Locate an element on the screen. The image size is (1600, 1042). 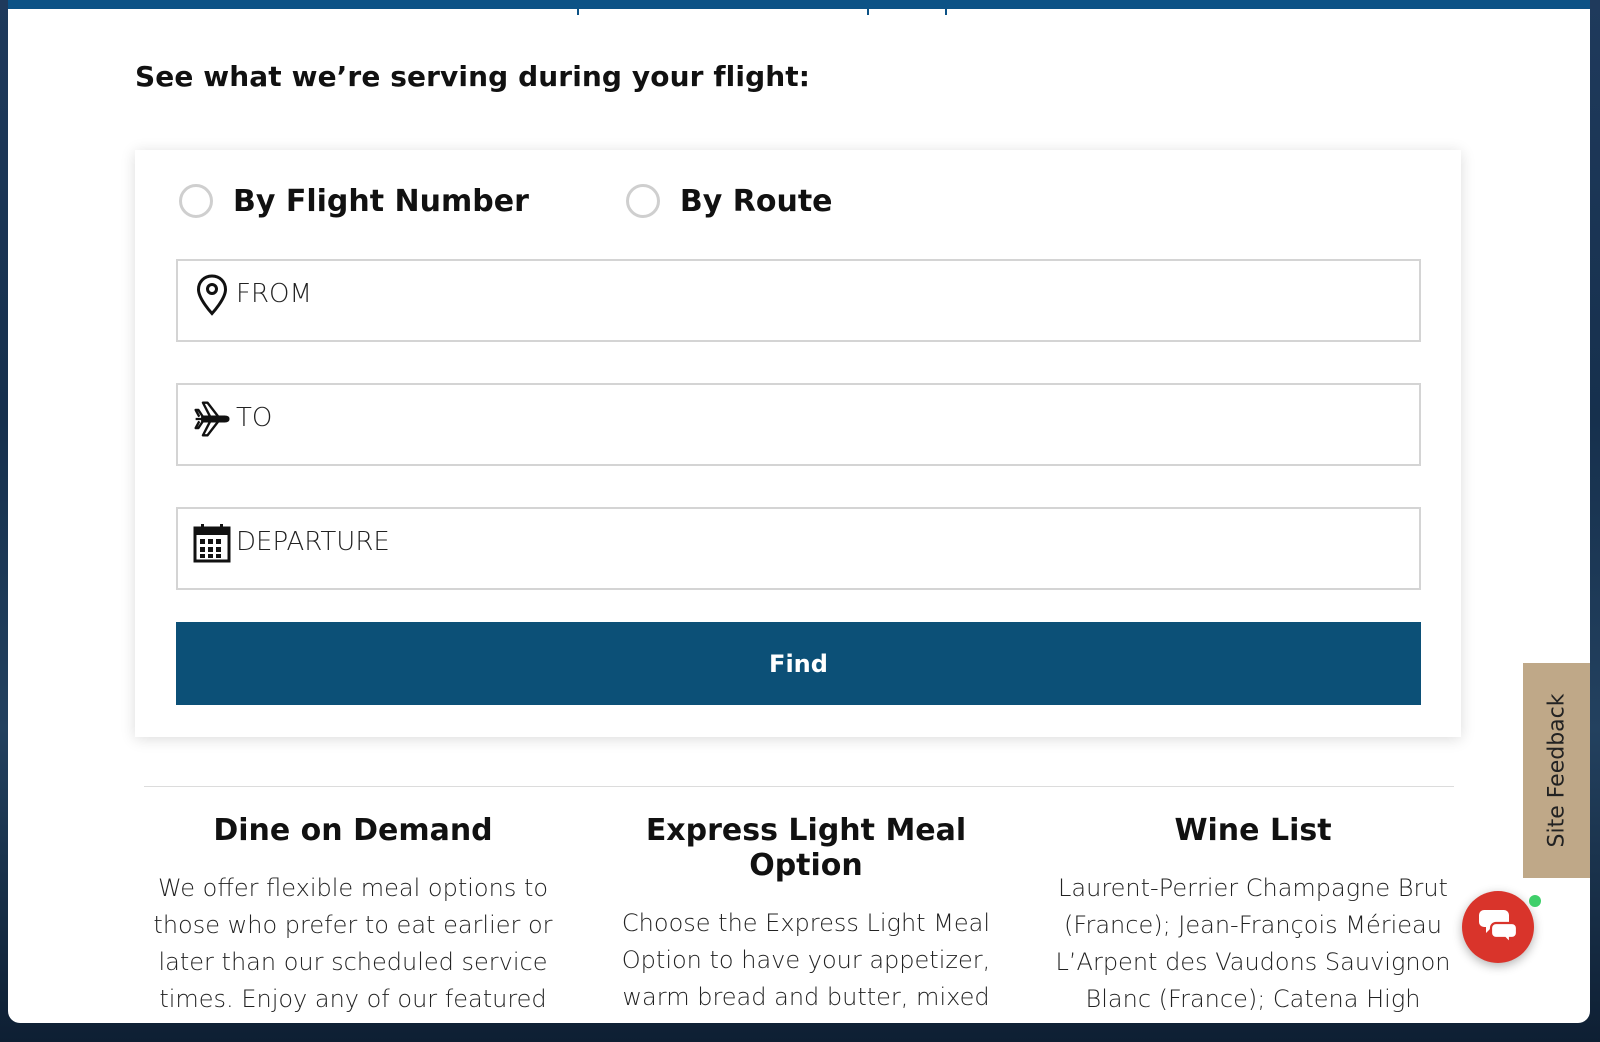
chat-button is located at coordinates (1498, 927).